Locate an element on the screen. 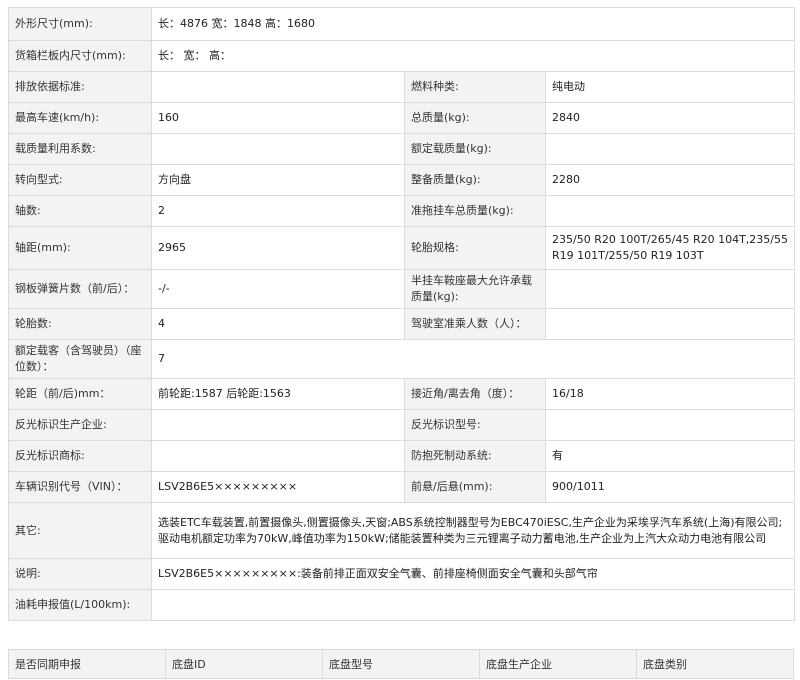 Image resolution: width=800 pixels, height=680 pixels. row-tires: 轮胎数: 4 驾驶室准乘人数（人）： is located at coordinates (402, 324).